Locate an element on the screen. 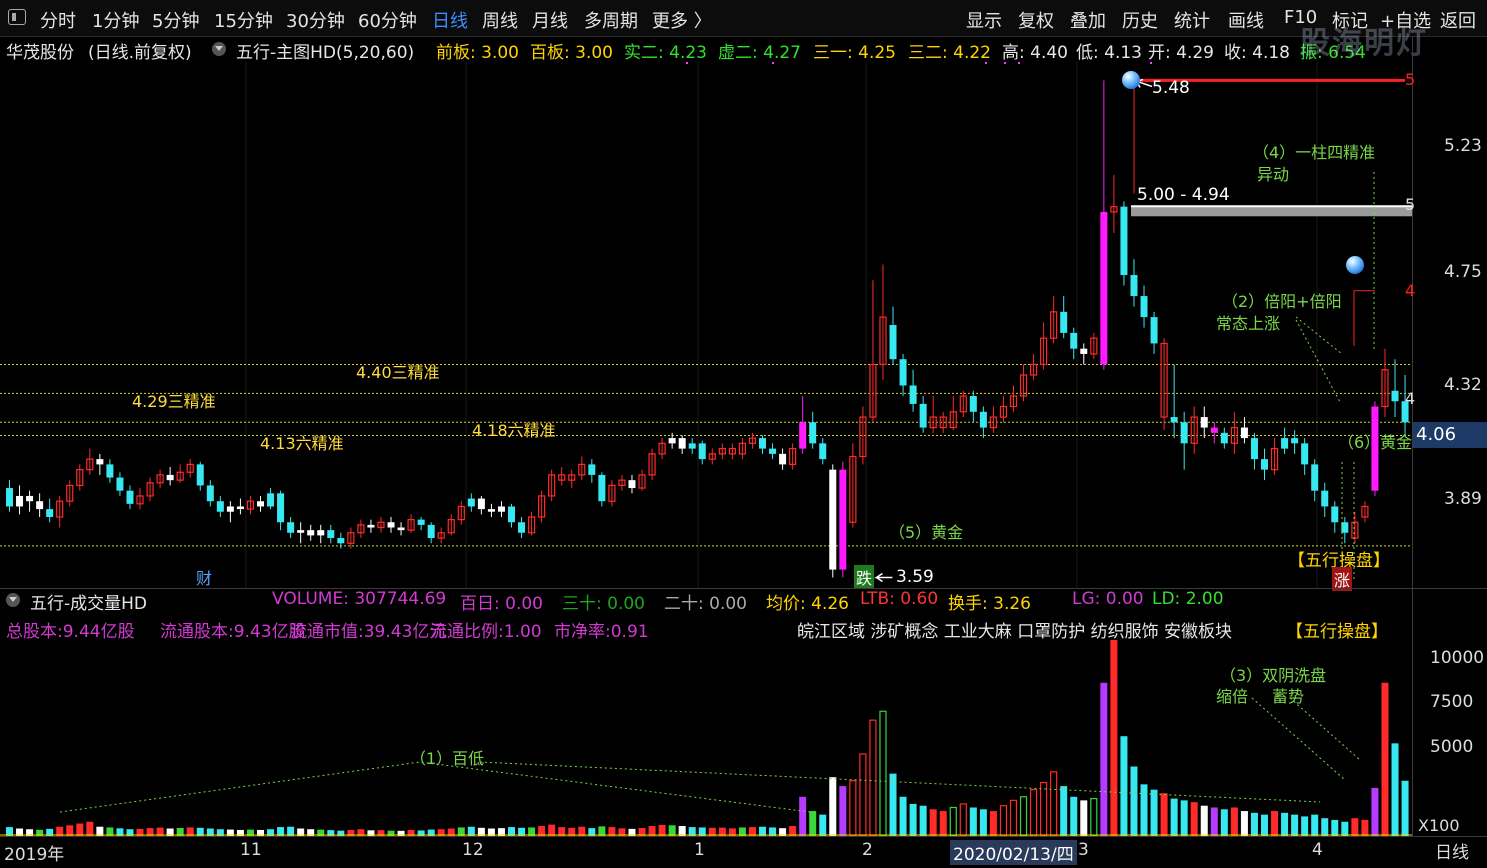  tool-1: 复权 is located at coordinates (1036, 20).